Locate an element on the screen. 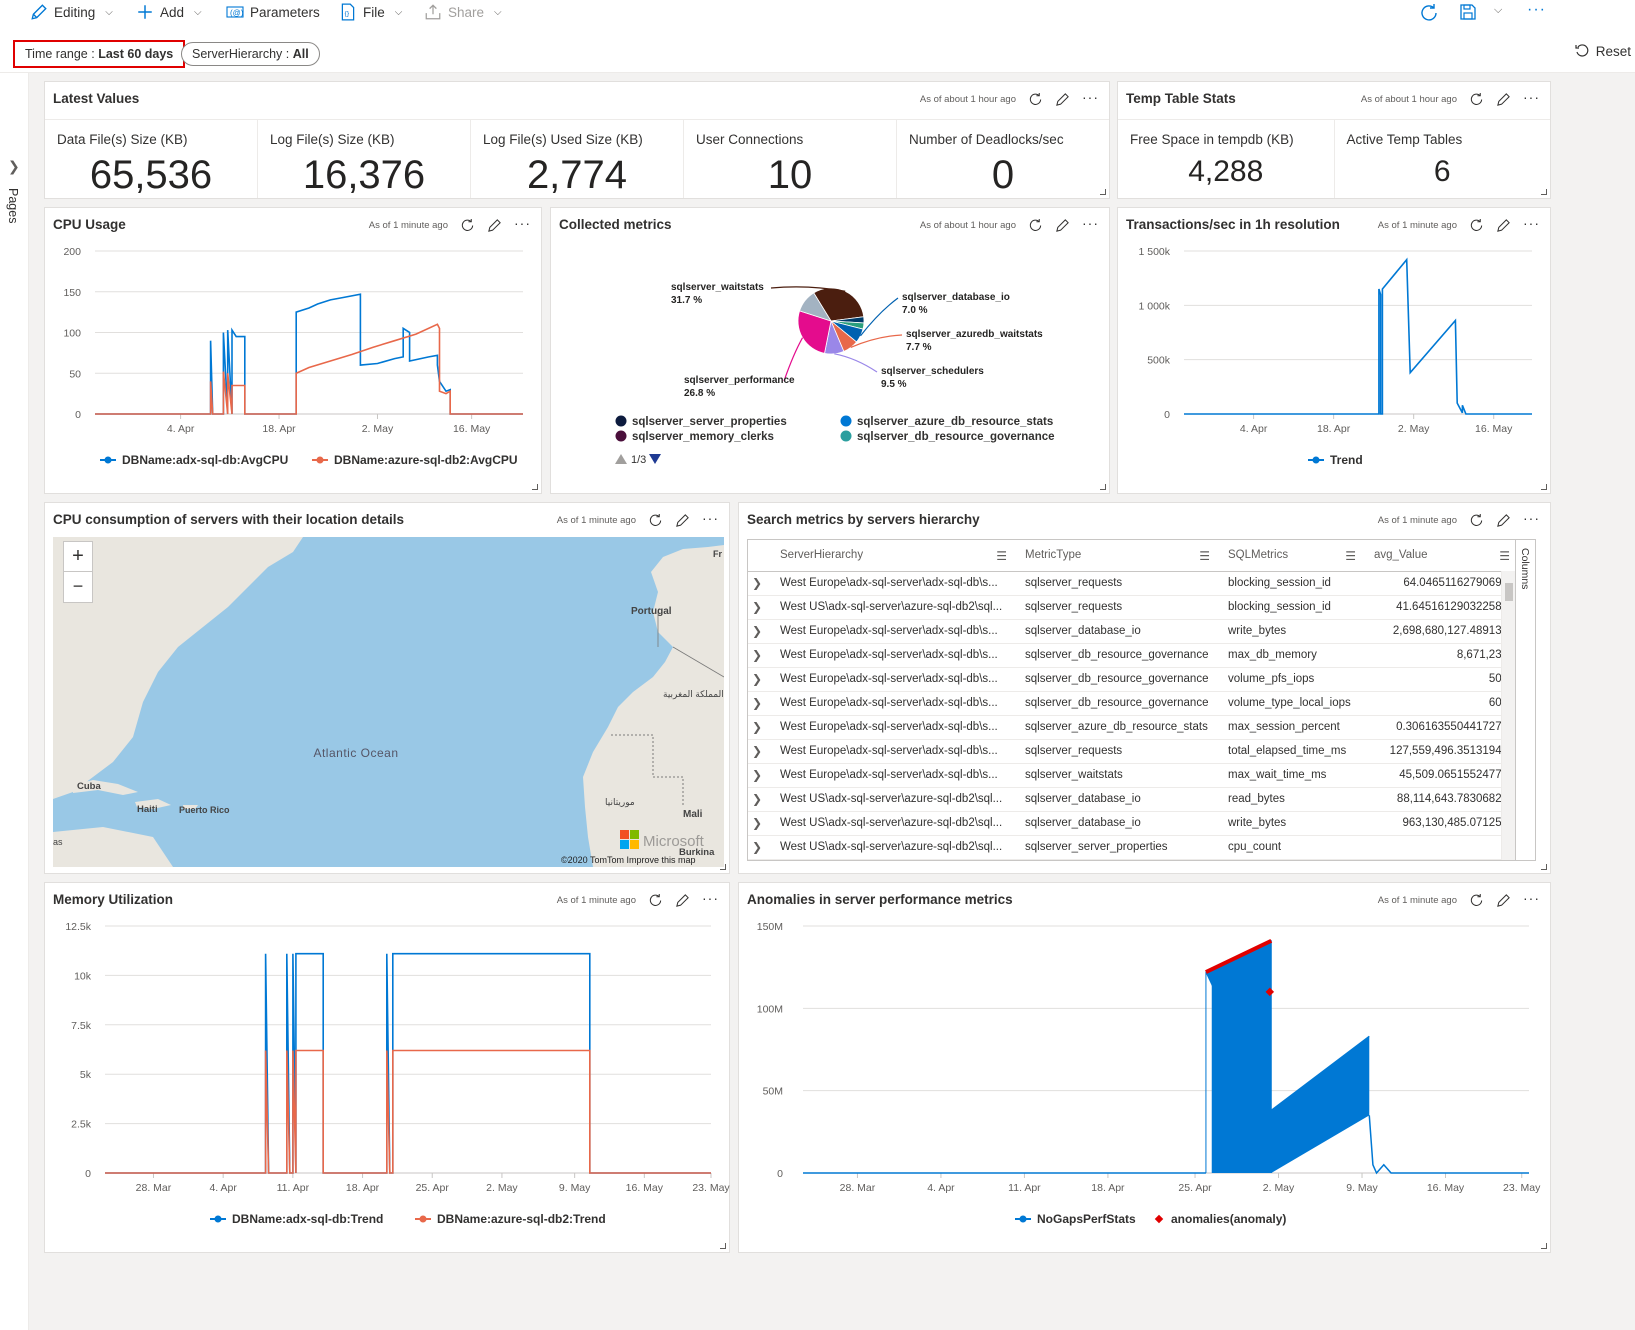  table-cell: sqlserver_azure_db_resource_stats is located at coordinates (1118, 727).